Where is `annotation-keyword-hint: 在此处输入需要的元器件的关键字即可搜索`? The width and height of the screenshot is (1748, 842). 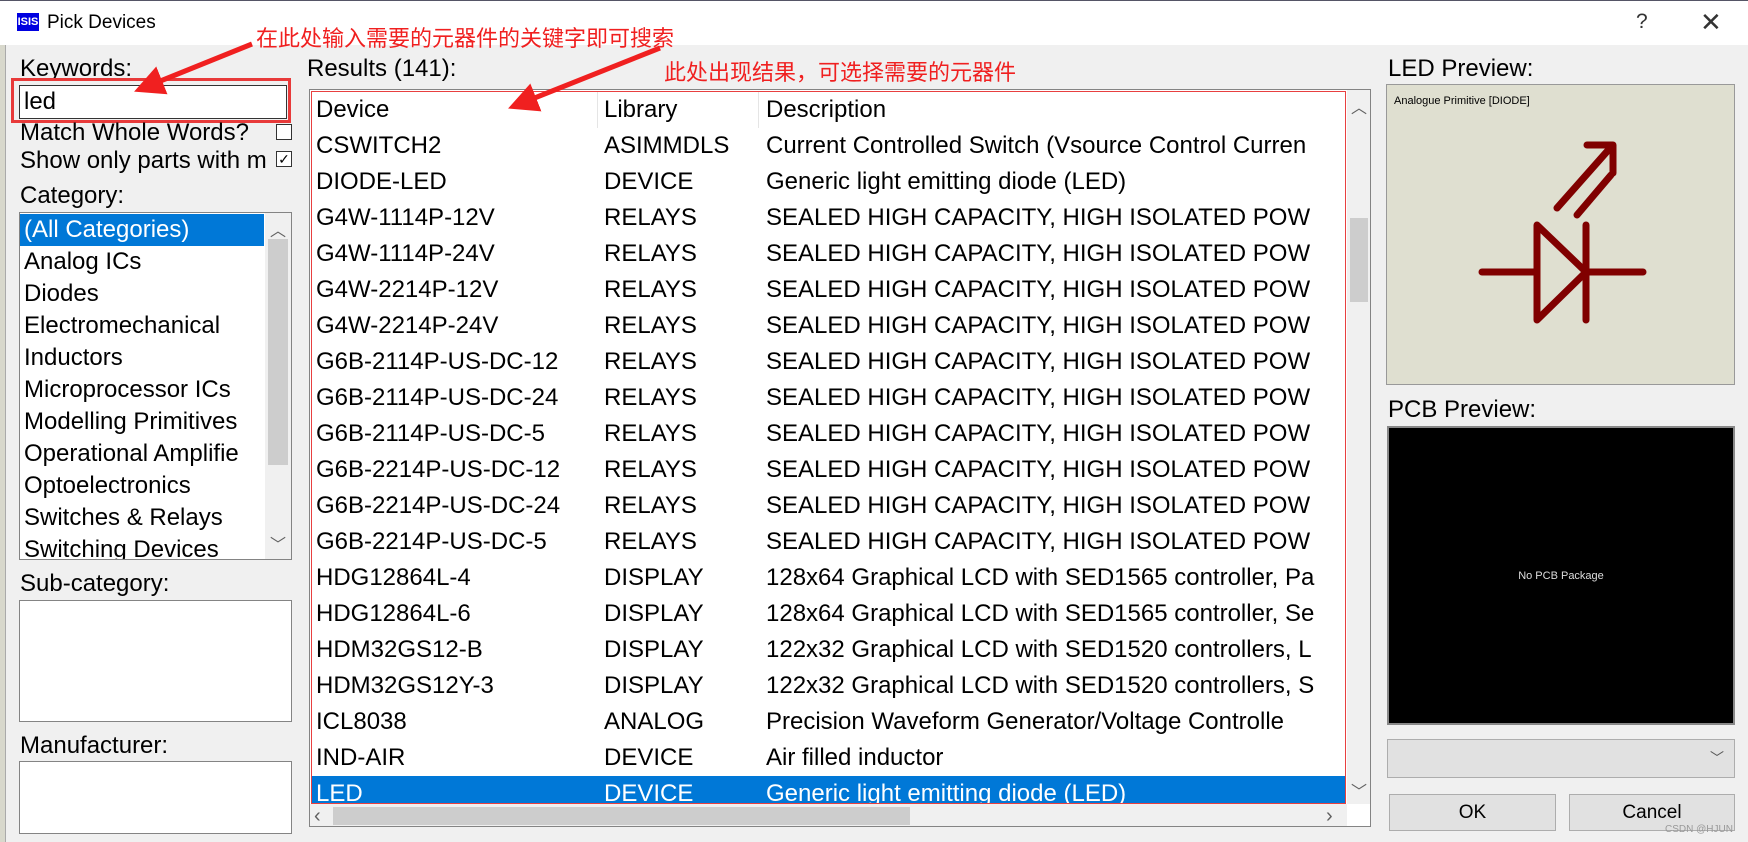
annotation-keyword-hint: 在此处输入需要的元器件的关键字即可搜索 is located at coordinates (465, 38).